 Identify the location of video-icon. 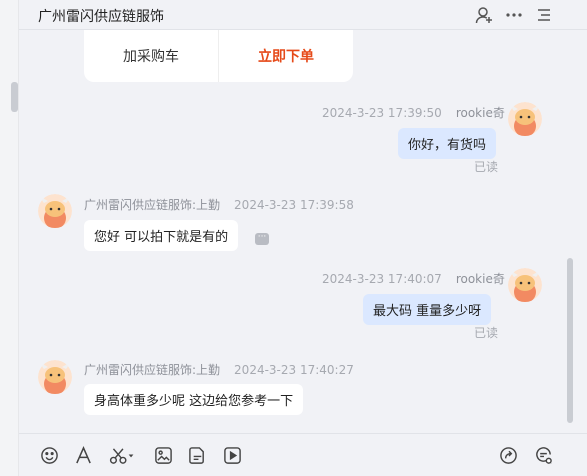
(232, 455).